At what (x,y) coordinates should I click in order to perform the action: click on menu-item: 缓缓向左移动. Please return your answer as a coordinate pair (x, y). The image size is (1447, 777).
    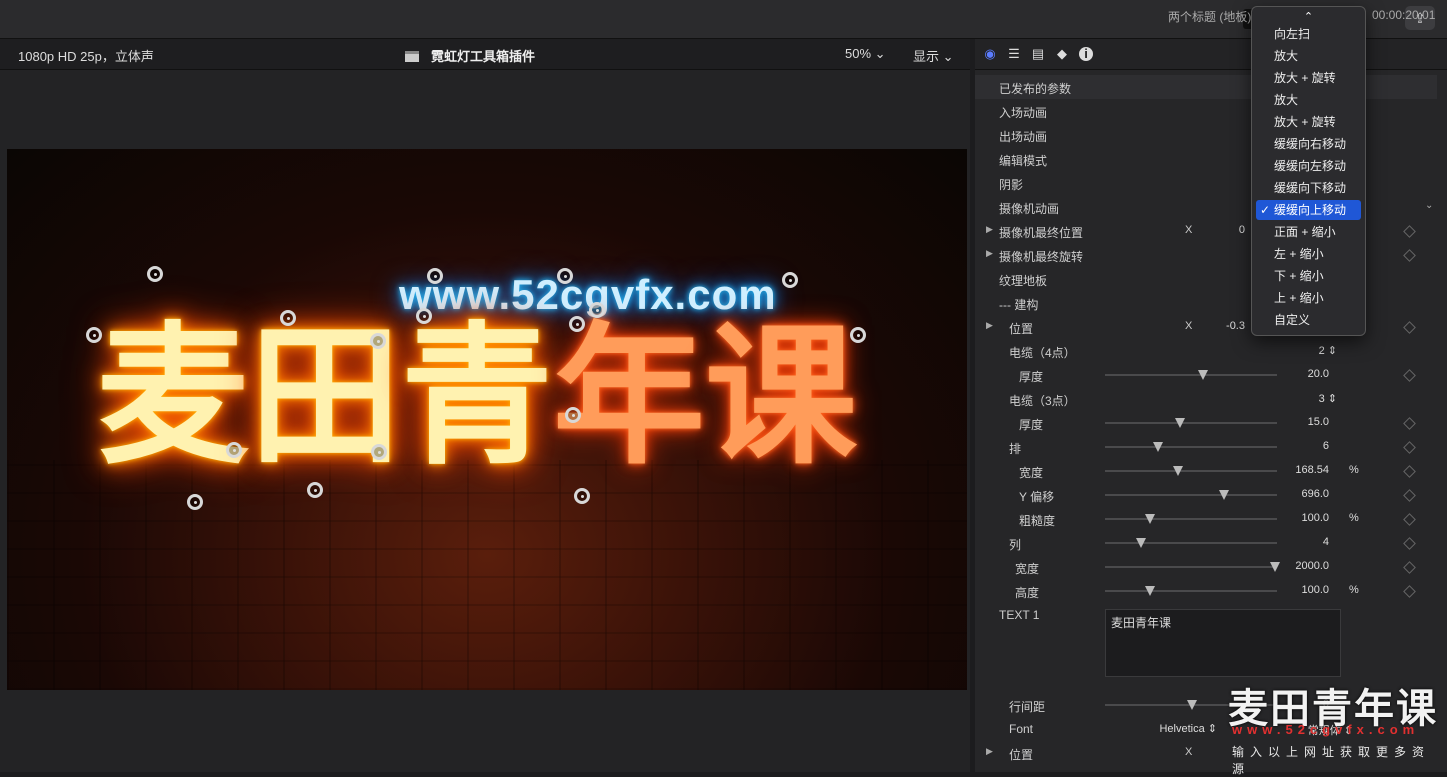
    Looking at the image, I should click on (1308, 166).